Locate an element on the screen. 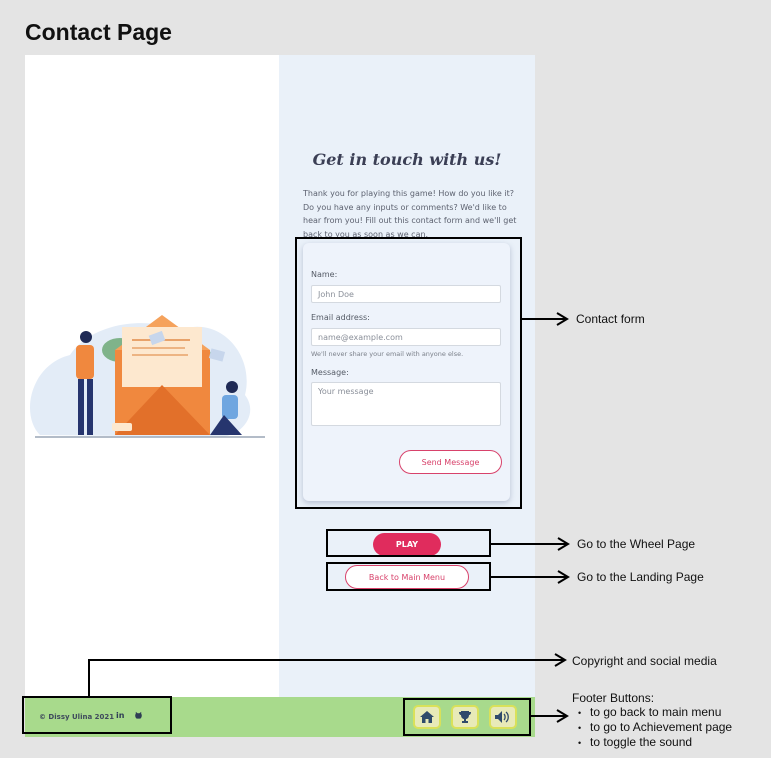  play-highlight is located at coordinates (408, 543).